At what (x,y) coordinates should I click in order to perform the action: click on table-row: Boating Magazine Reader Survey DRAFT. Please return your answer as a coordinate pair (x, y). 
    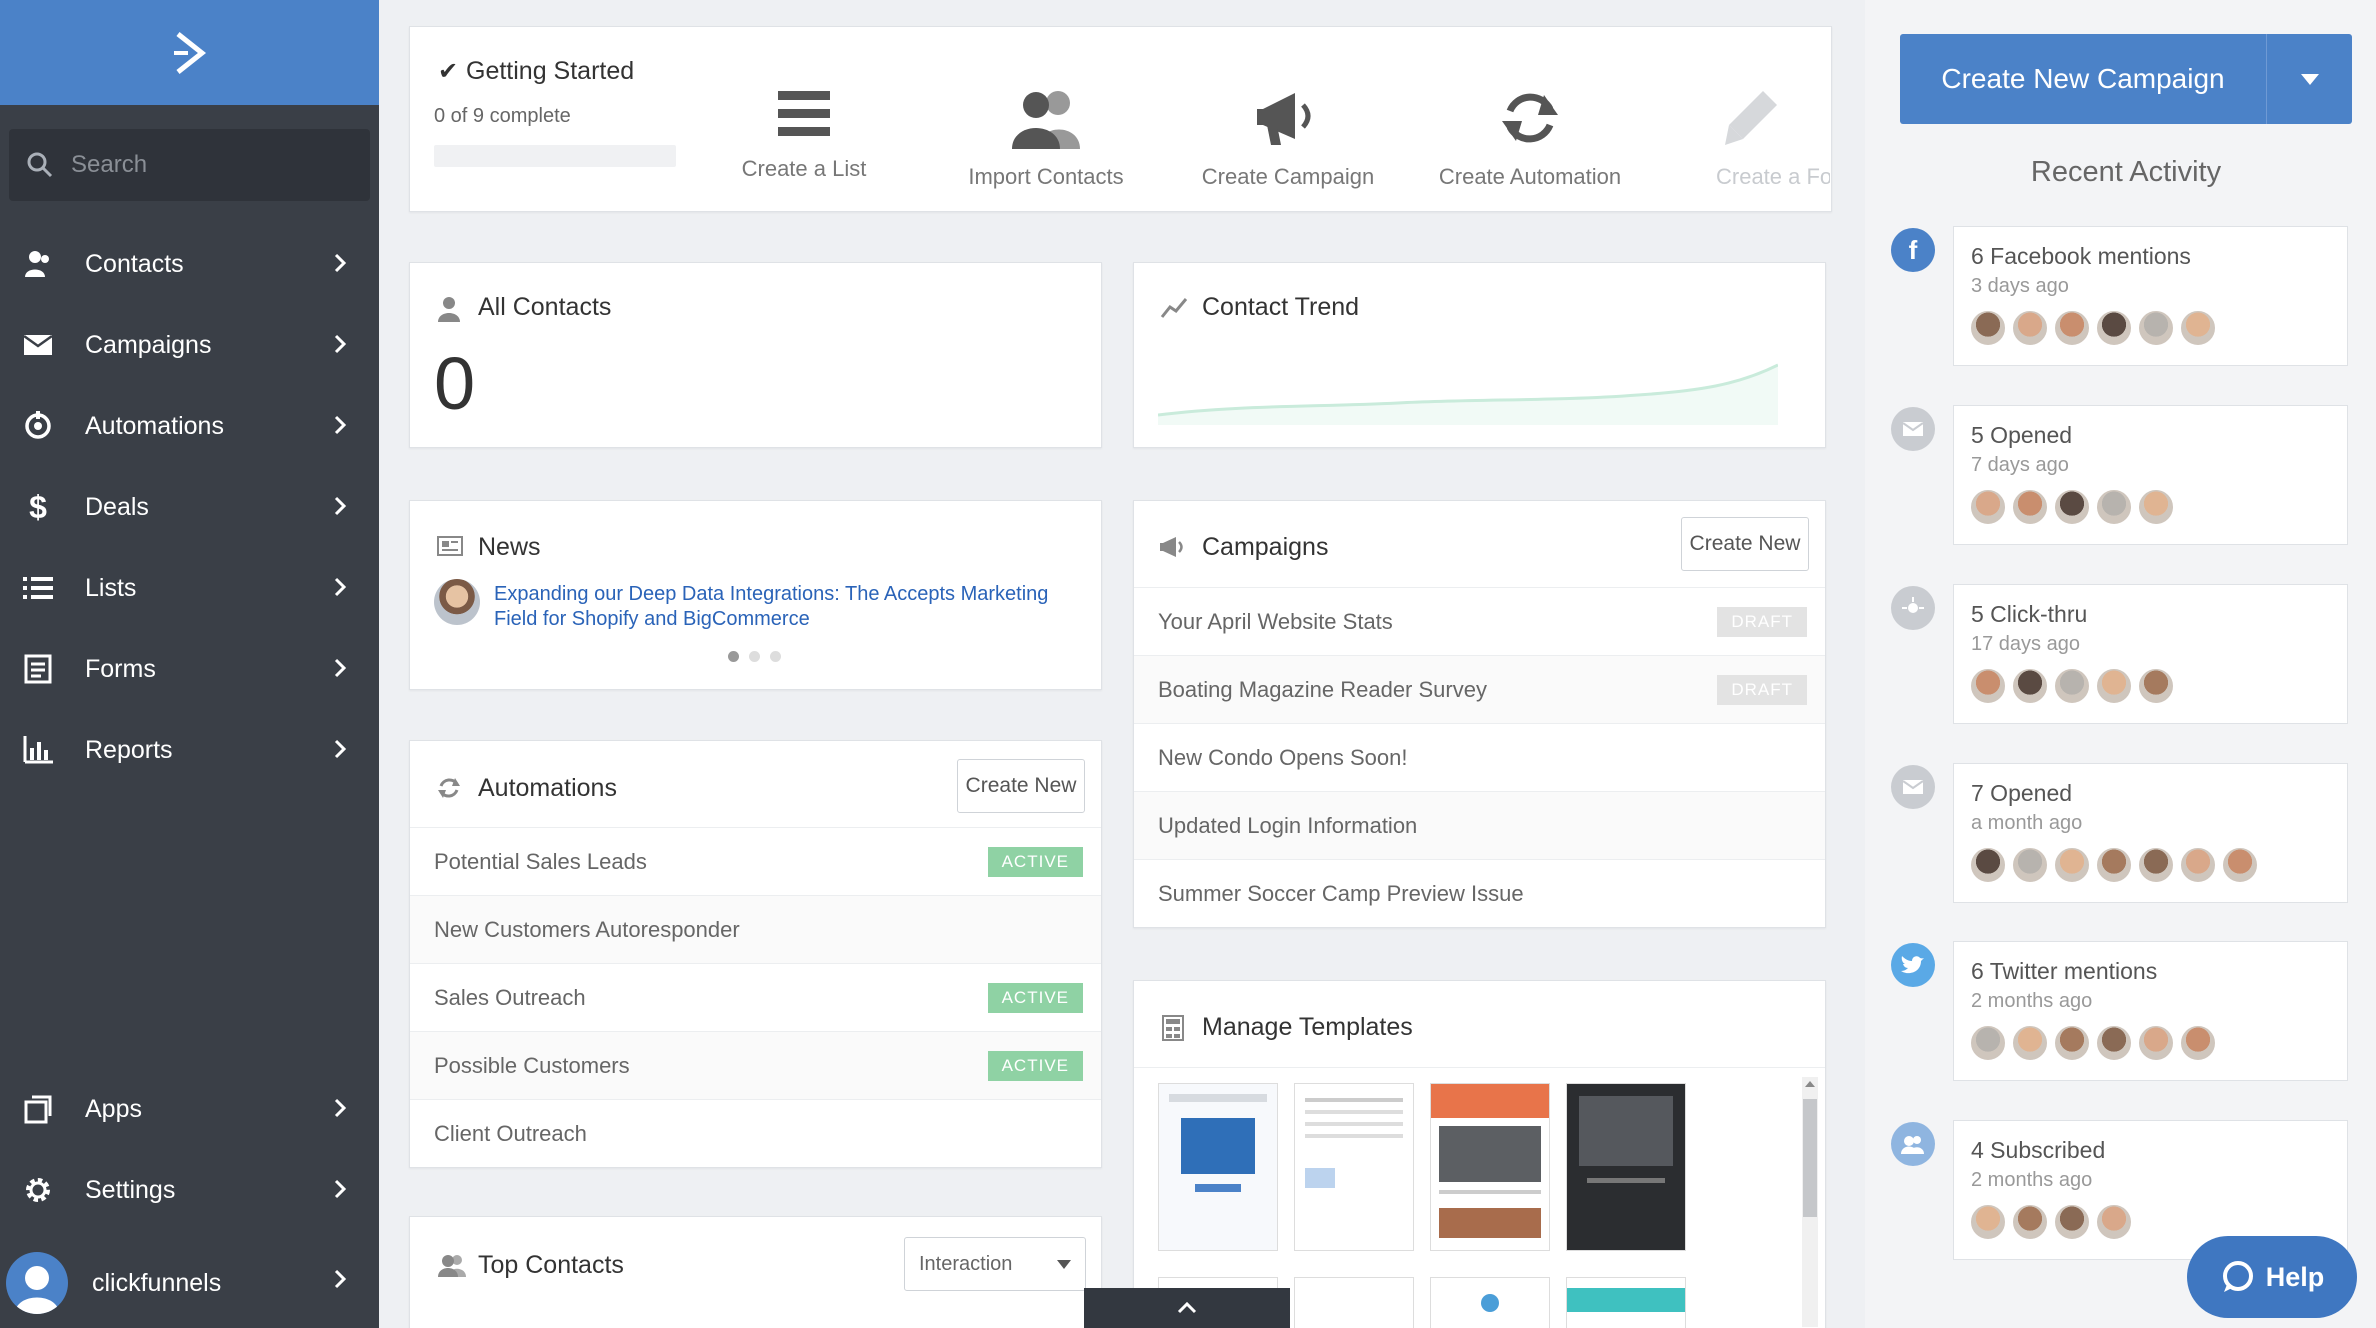
    Looking at the image, I should click on (1479, 689).